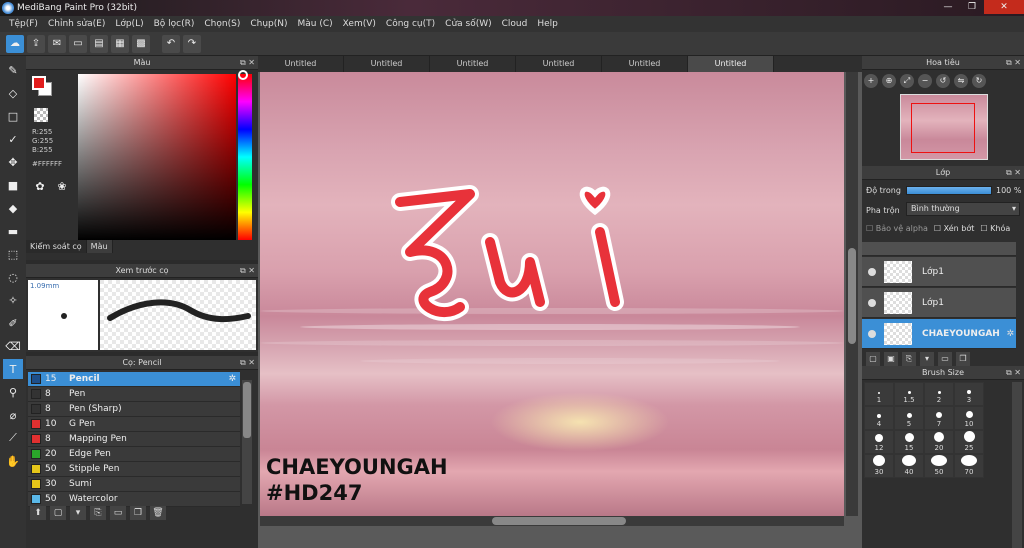 This screenshot has width=1024, height=548. I want to click on brush-size-option: 1.5, so click(909, 394).